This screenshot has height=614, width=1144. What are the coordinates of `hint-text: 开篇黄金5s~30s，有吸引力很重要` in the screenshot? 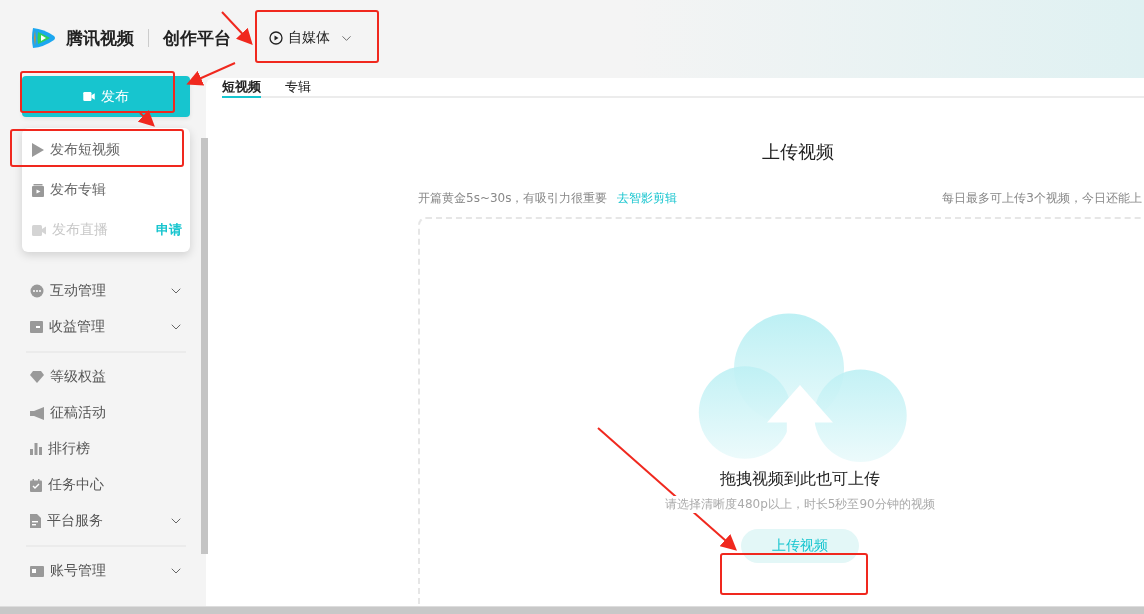 It's located at (513, 198).